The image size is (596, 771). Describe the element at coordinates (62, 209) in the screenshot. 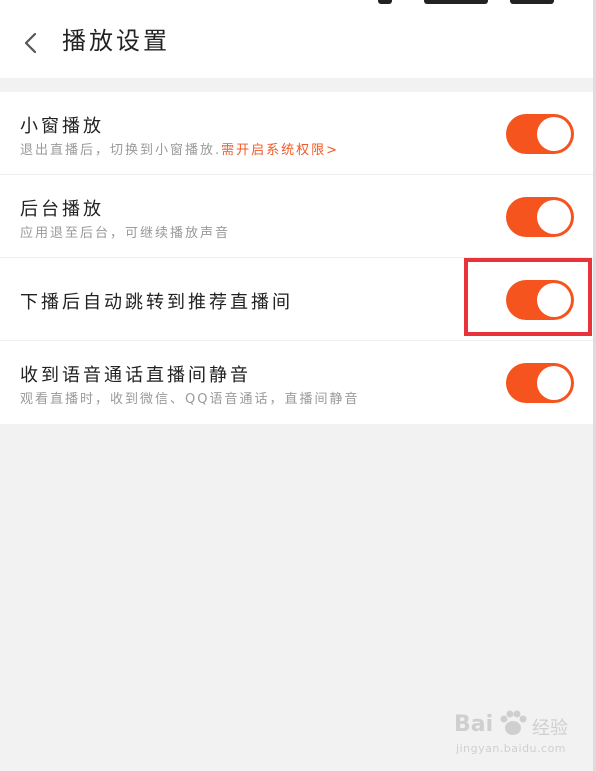

I see `setting-title: 后台播放` at that location.